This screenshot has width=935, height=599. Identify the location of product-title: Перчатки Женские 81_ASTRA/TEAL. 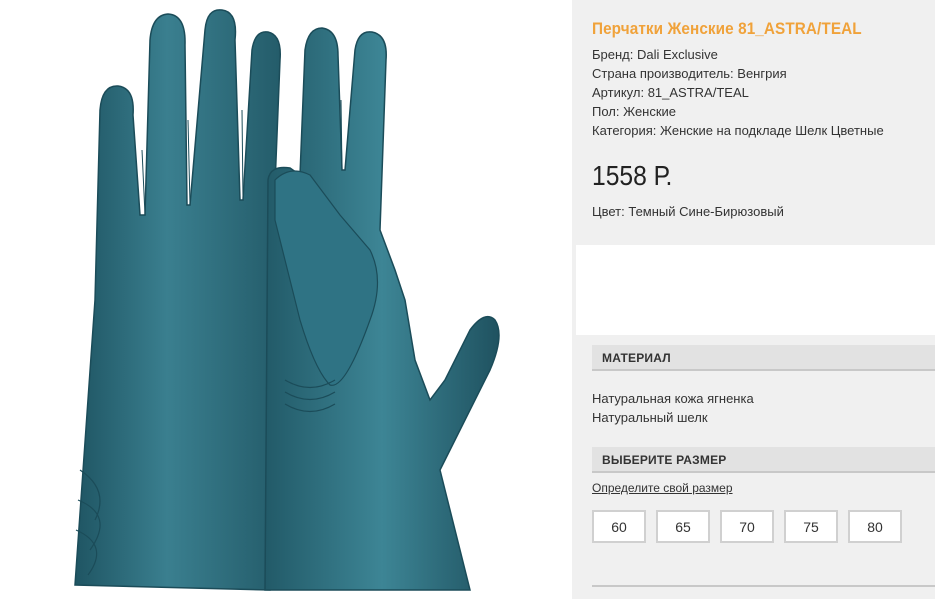
(727, 28).